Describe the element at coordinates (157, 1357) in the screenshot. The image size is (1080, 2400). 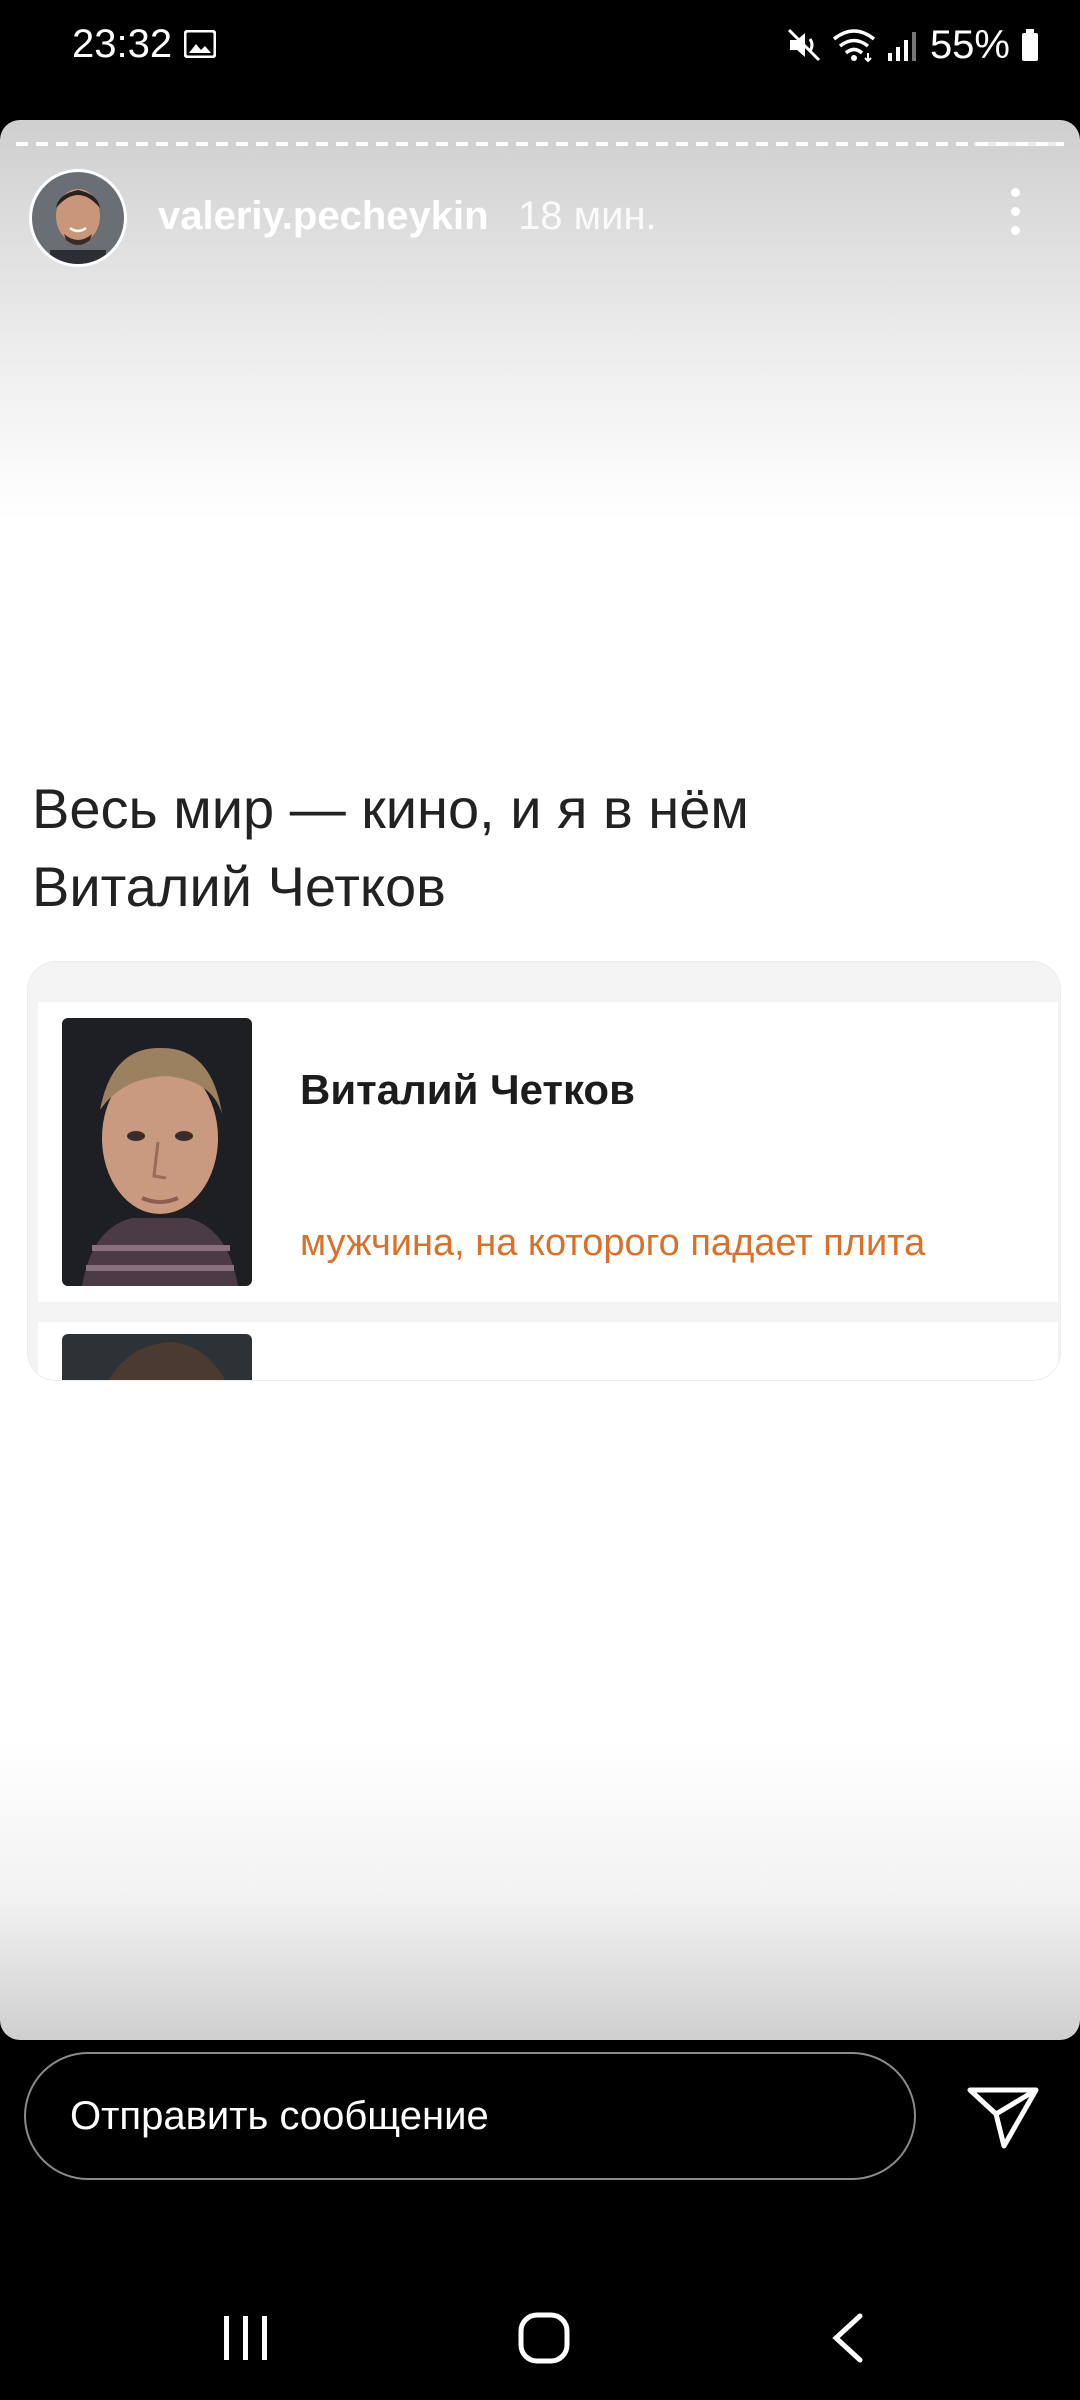
I see `next-actor-photo` at that location.